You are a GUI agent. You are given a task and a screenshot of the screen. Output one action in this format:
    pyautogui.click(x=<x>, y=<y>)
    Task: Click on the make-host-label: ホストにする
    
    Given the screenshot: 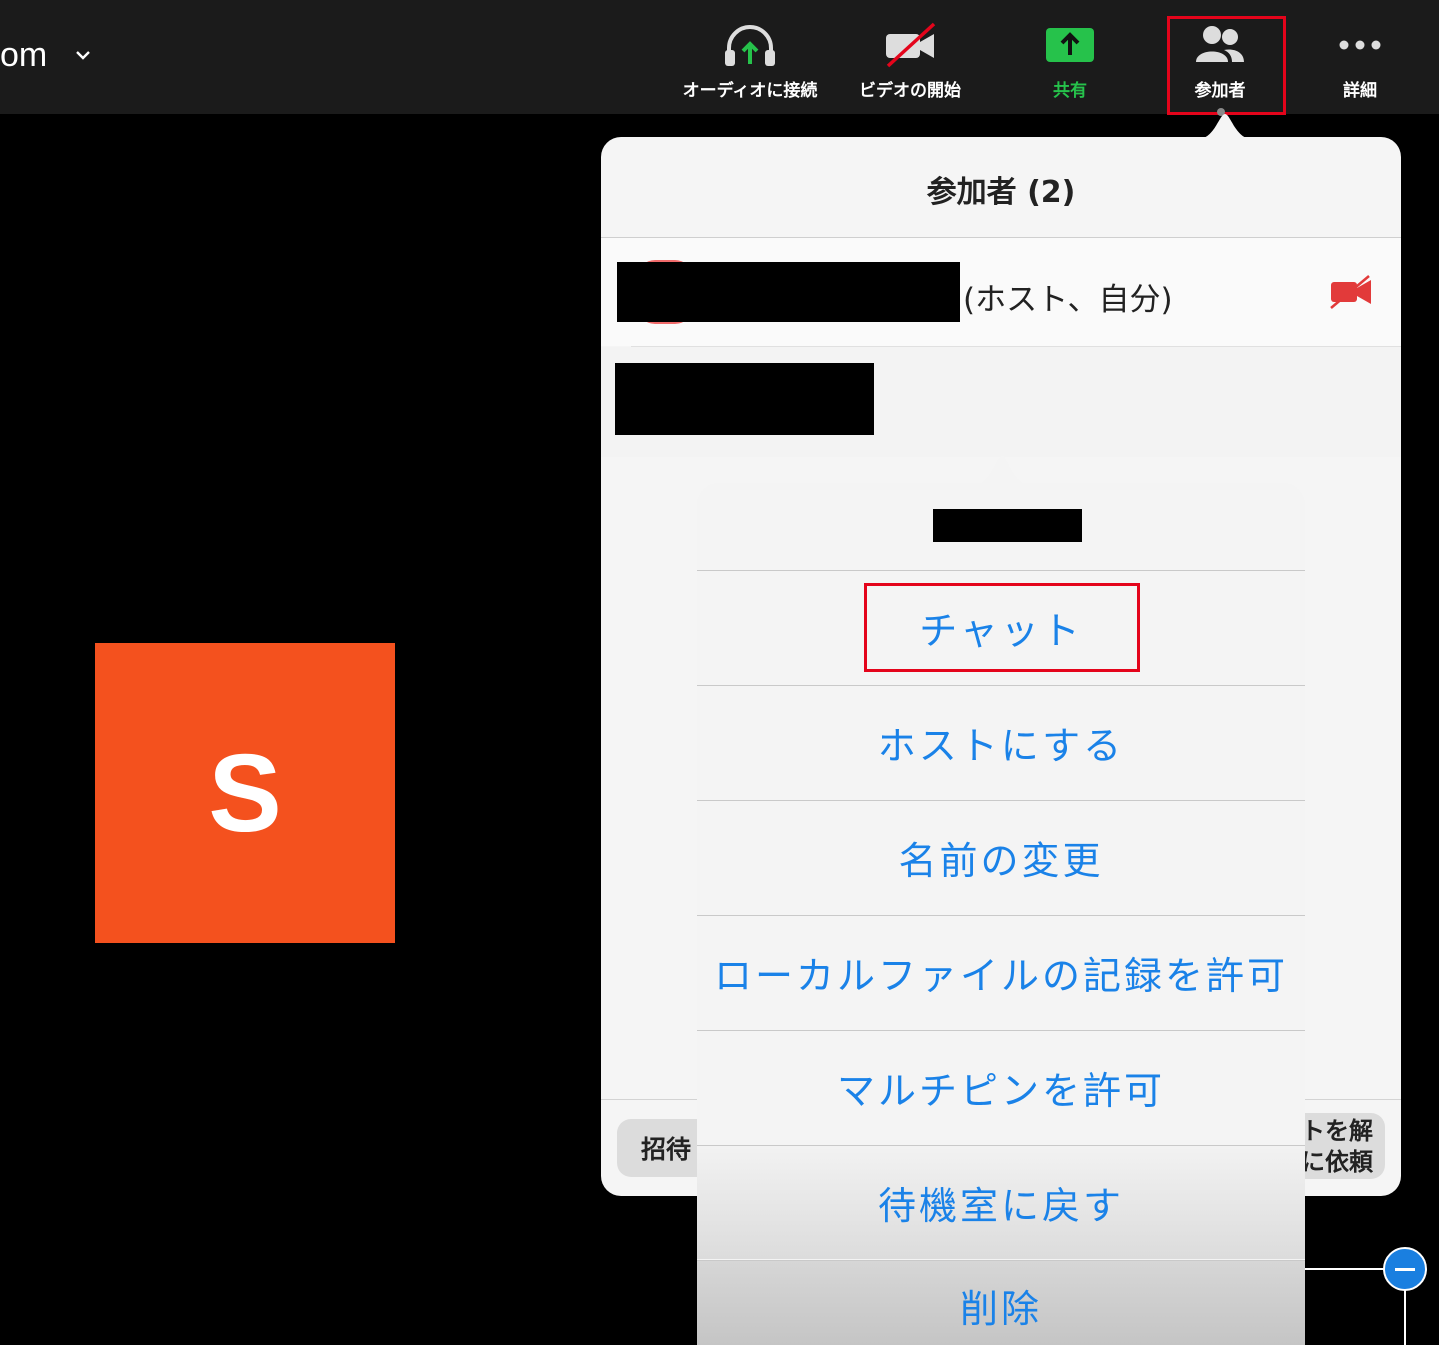 What is the action you would take?
    pyautogui.click(x=1001, y=746)
    